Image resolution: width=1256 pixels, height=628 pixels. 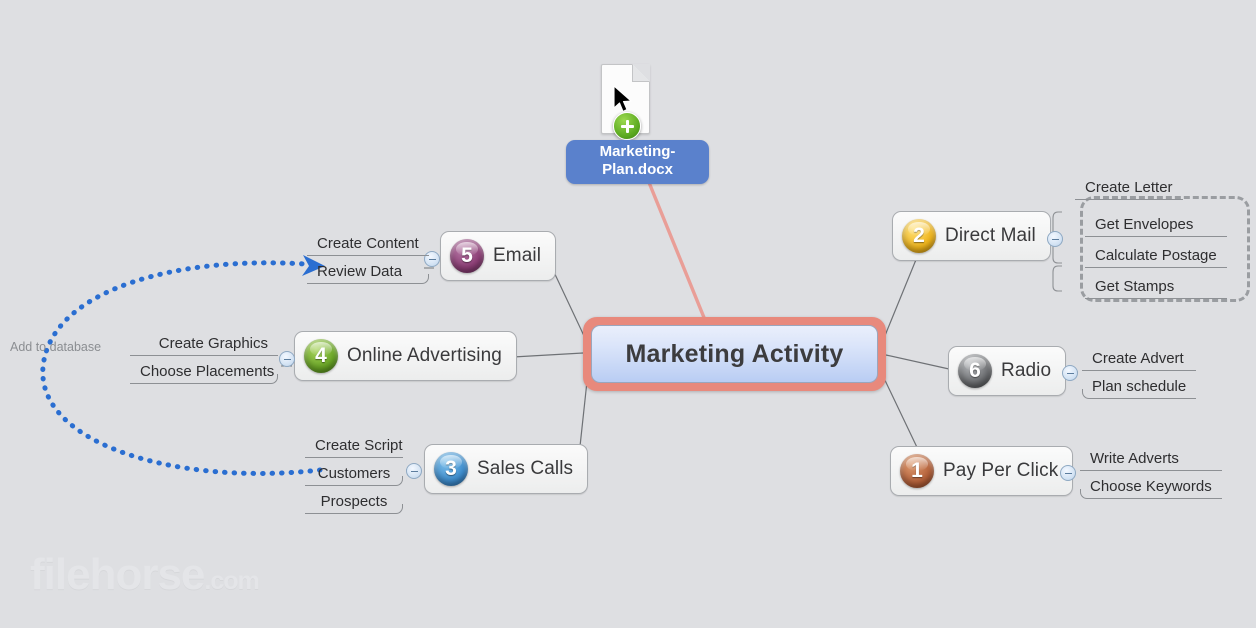 What do you see at coordinates (1151, 487) in the screenshot?
I see `subitem-choose-keywords: Choose Keywords` at bounding box center [1151, 487].